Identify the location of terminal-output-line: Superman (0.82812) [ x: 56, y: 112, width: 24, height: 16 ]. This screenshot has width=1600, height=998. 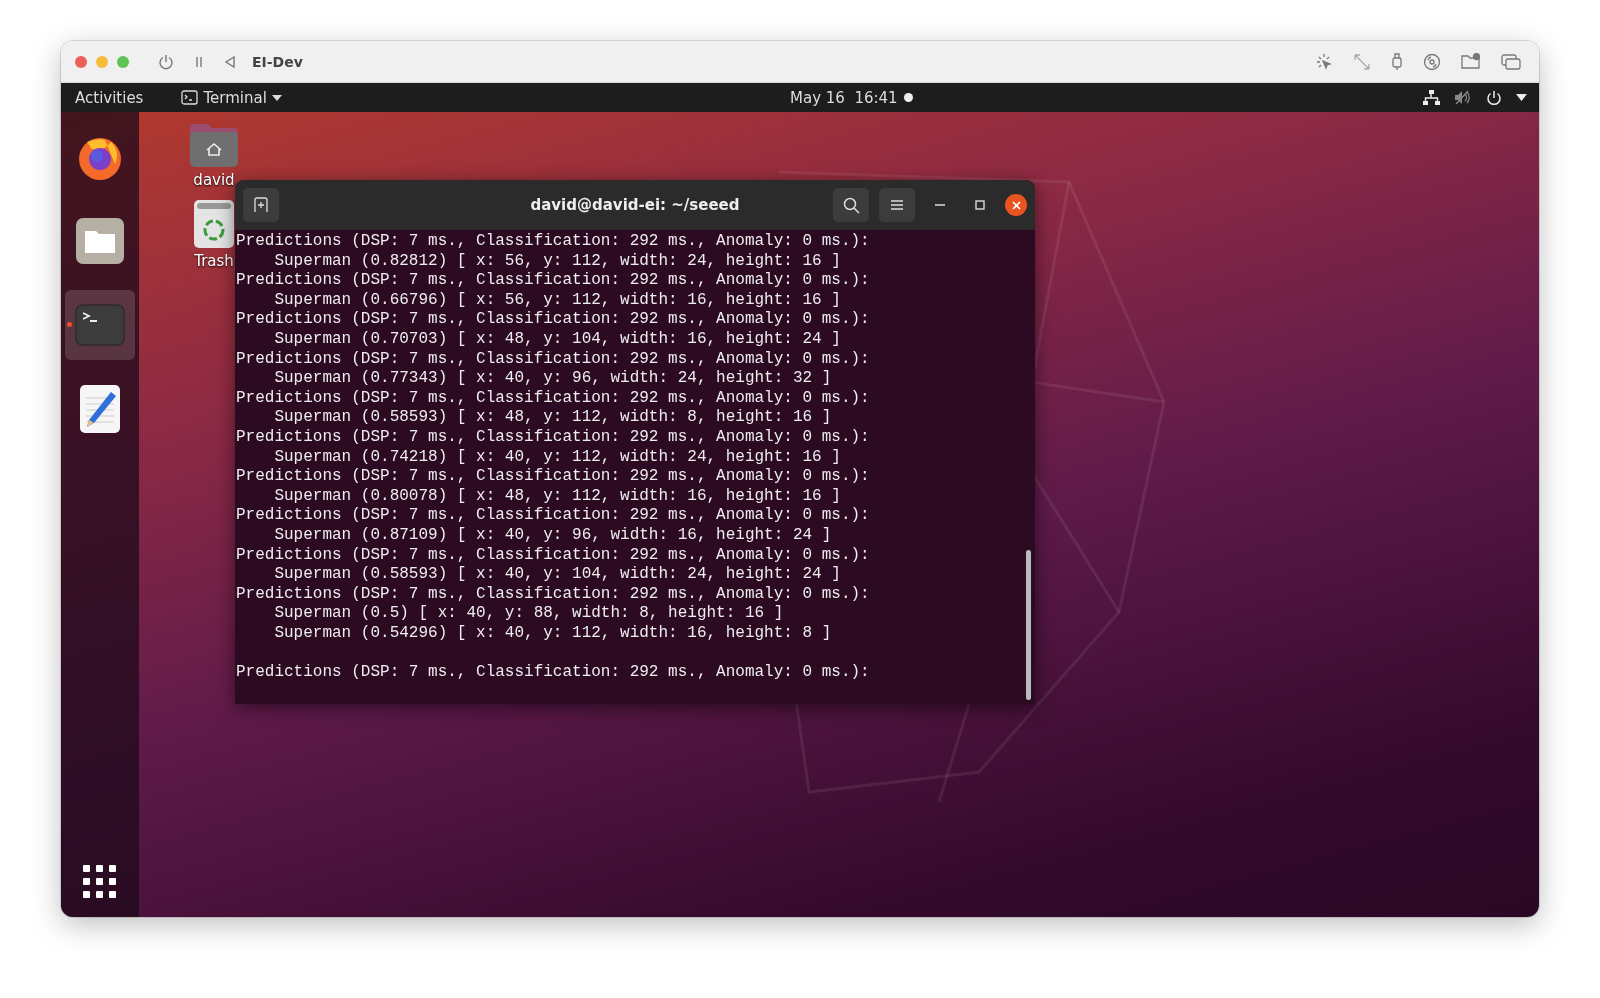
(557, 261).